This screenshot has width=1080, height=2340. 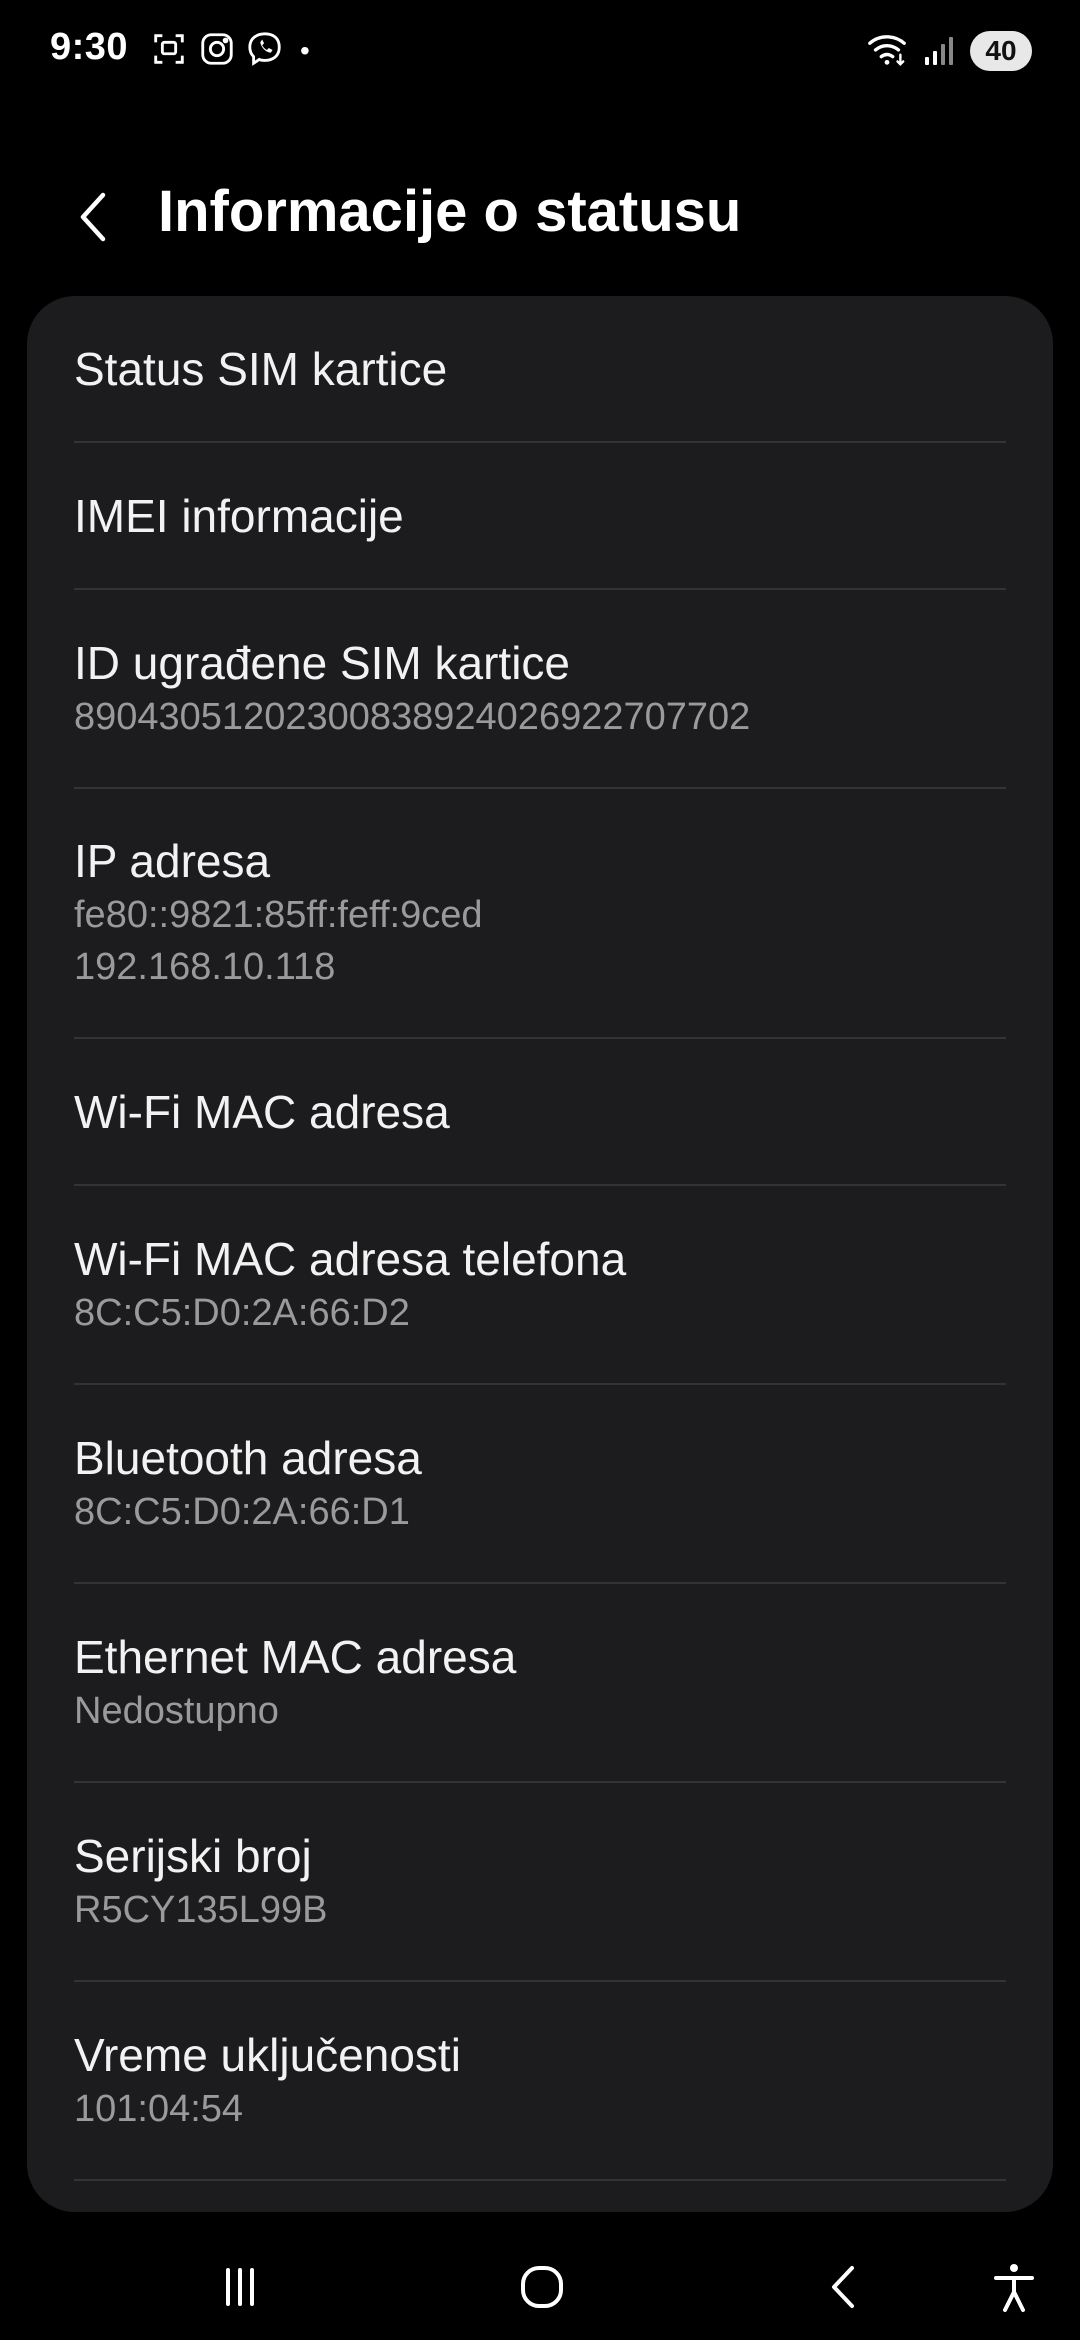 What do you see at coordinates (172, 861) in the screenshot?
I see `item-title: IP adresa` at bounding box center [172, 861].